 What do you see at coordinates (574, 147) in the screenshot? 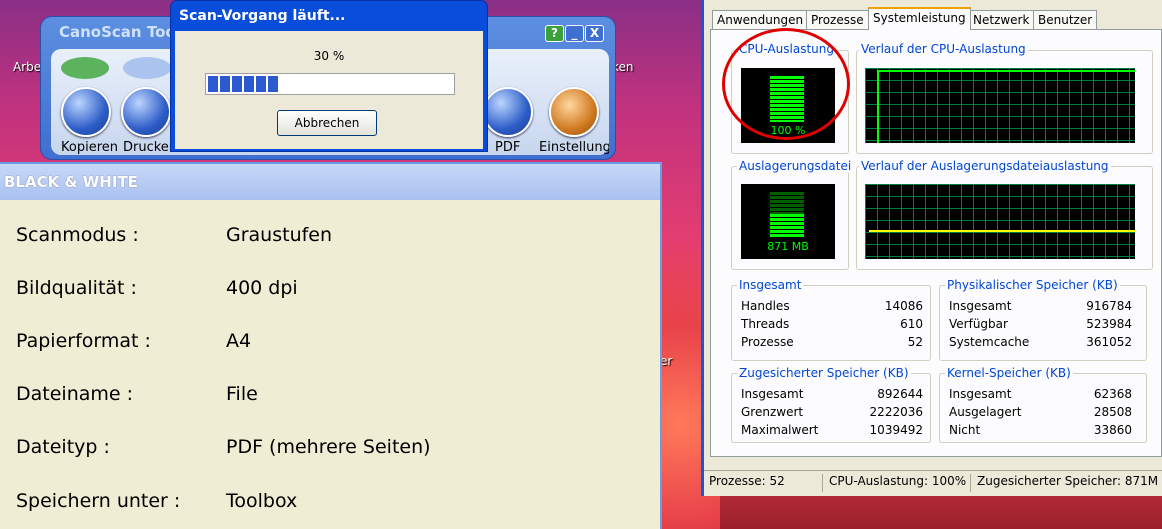
I see `settings-button-label: Einstellungen` at bounding box center [574, 147].